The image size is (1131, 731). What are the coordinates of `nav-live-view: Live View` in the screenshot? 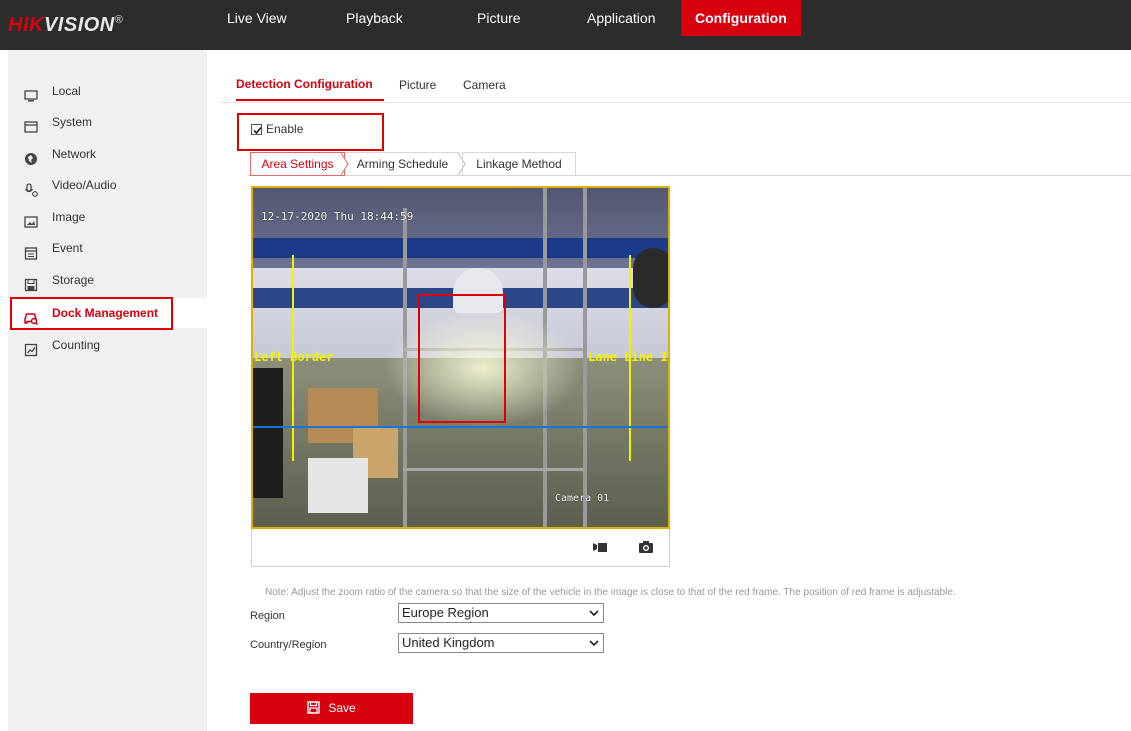 It's located at (257, 18).